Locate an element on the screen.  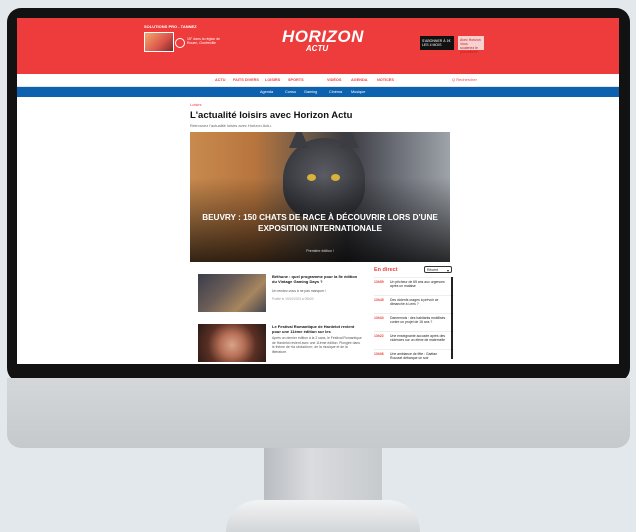
sidebar-sort-label: Récent is located at coordinates (433, 270).